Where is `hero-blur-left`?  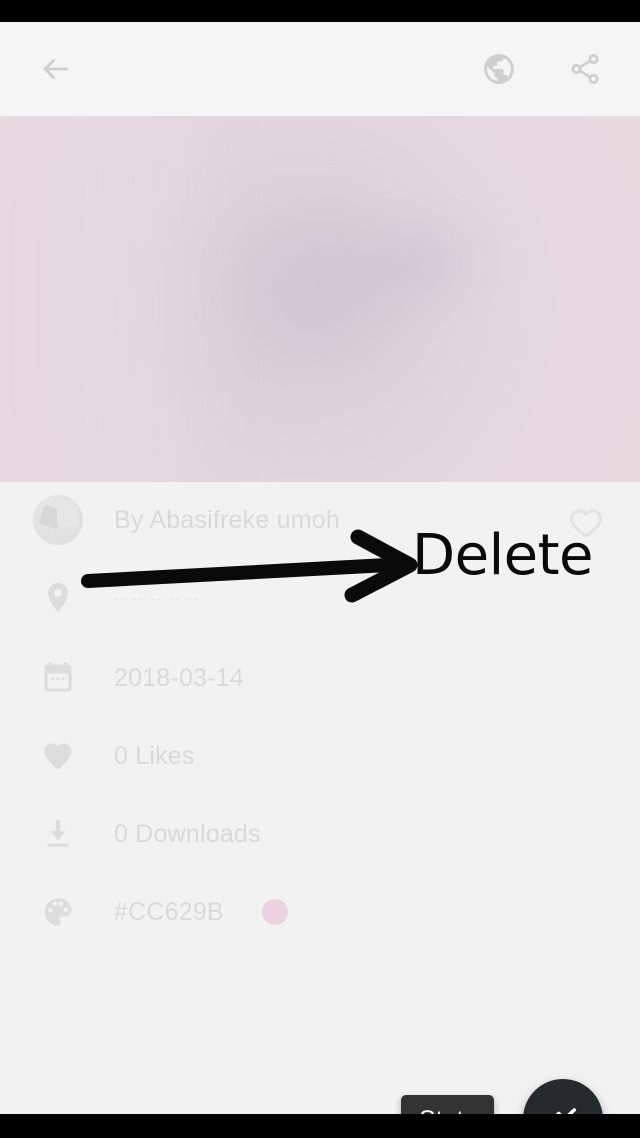 hero-blur-left is located at coordinates (147, 299).